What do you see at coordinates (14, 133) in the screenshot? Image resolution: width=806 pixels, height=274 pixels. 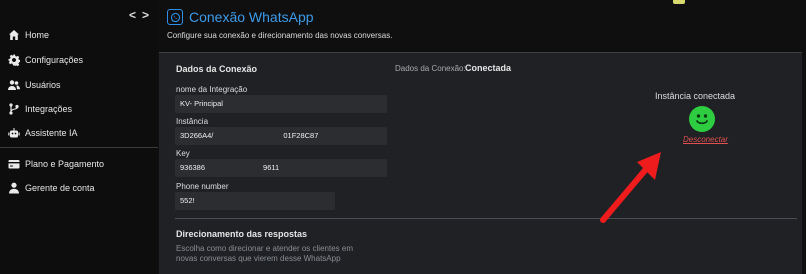 I see `robot-icon` at bounding box center [14, 133].